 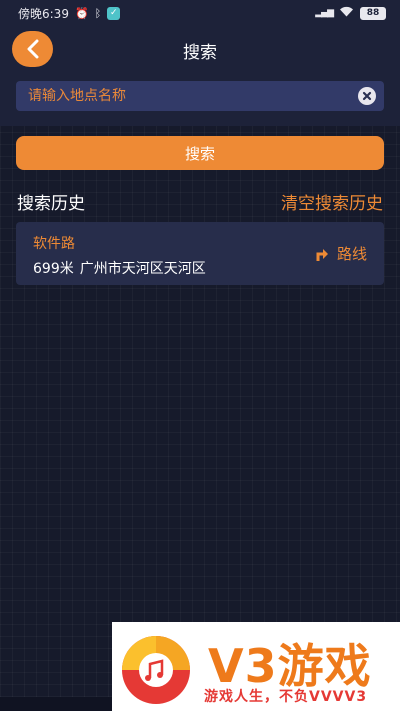 What do you see at coordinates (200, 13) in the screenshot?
I see `status-bar: 傍晚6:39 ⏰ ᛒ ✓ ▂▄▆ 88` at bounding box center [200, 13].